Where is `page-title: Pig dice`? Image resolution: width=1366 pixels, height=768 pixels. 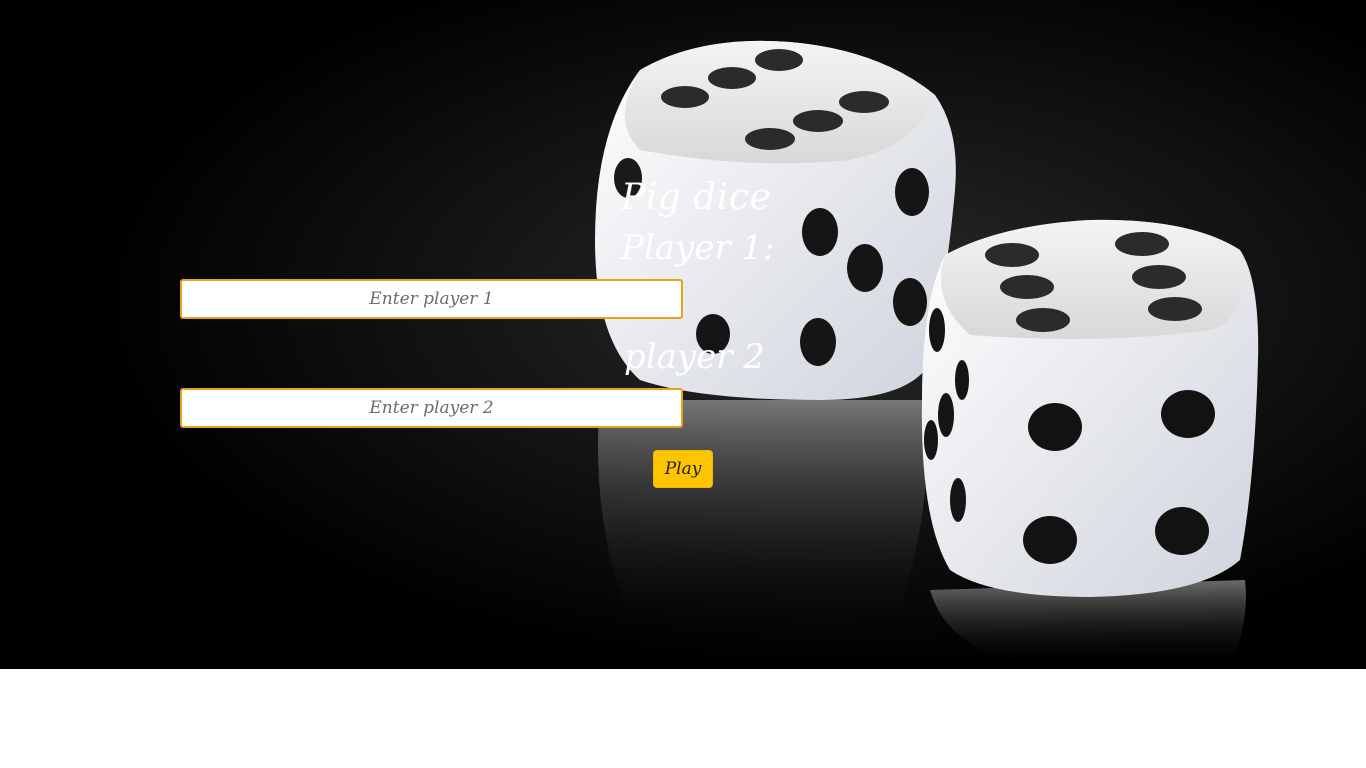
page-title: Pig dice is located at coordinates (696, 197).